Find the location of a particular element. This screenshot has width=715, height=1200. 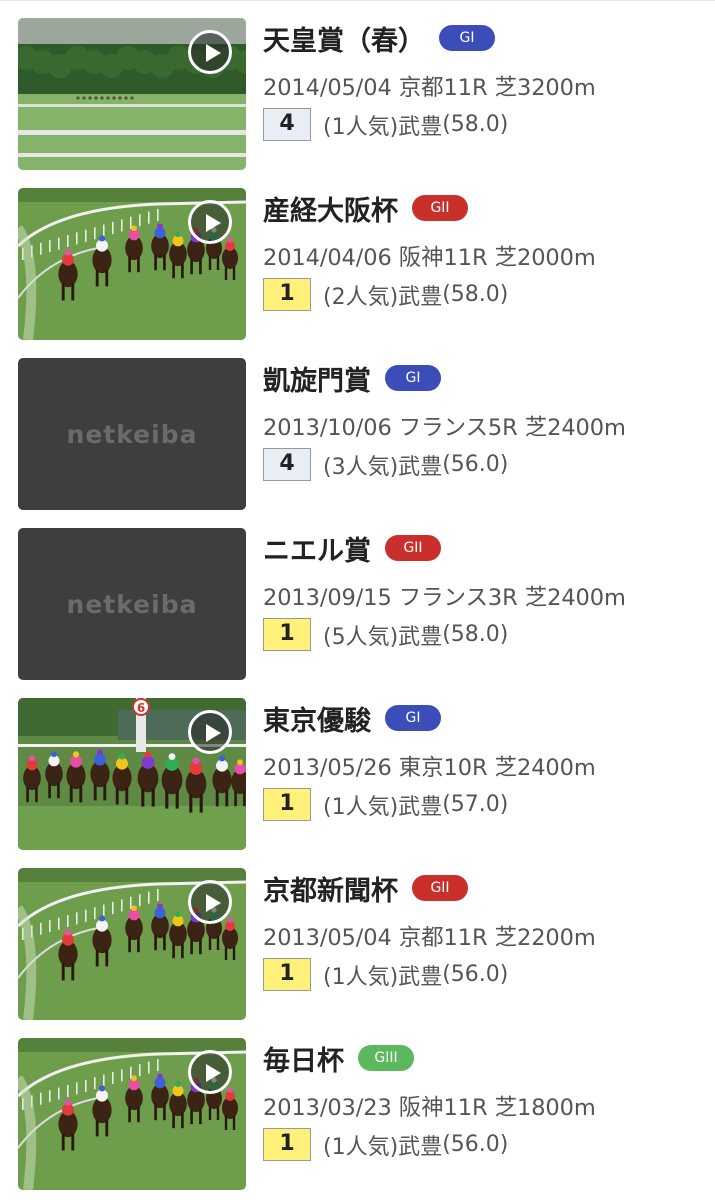

race-name-link: 天皇賞（春） is located at coordinates (344, 38).